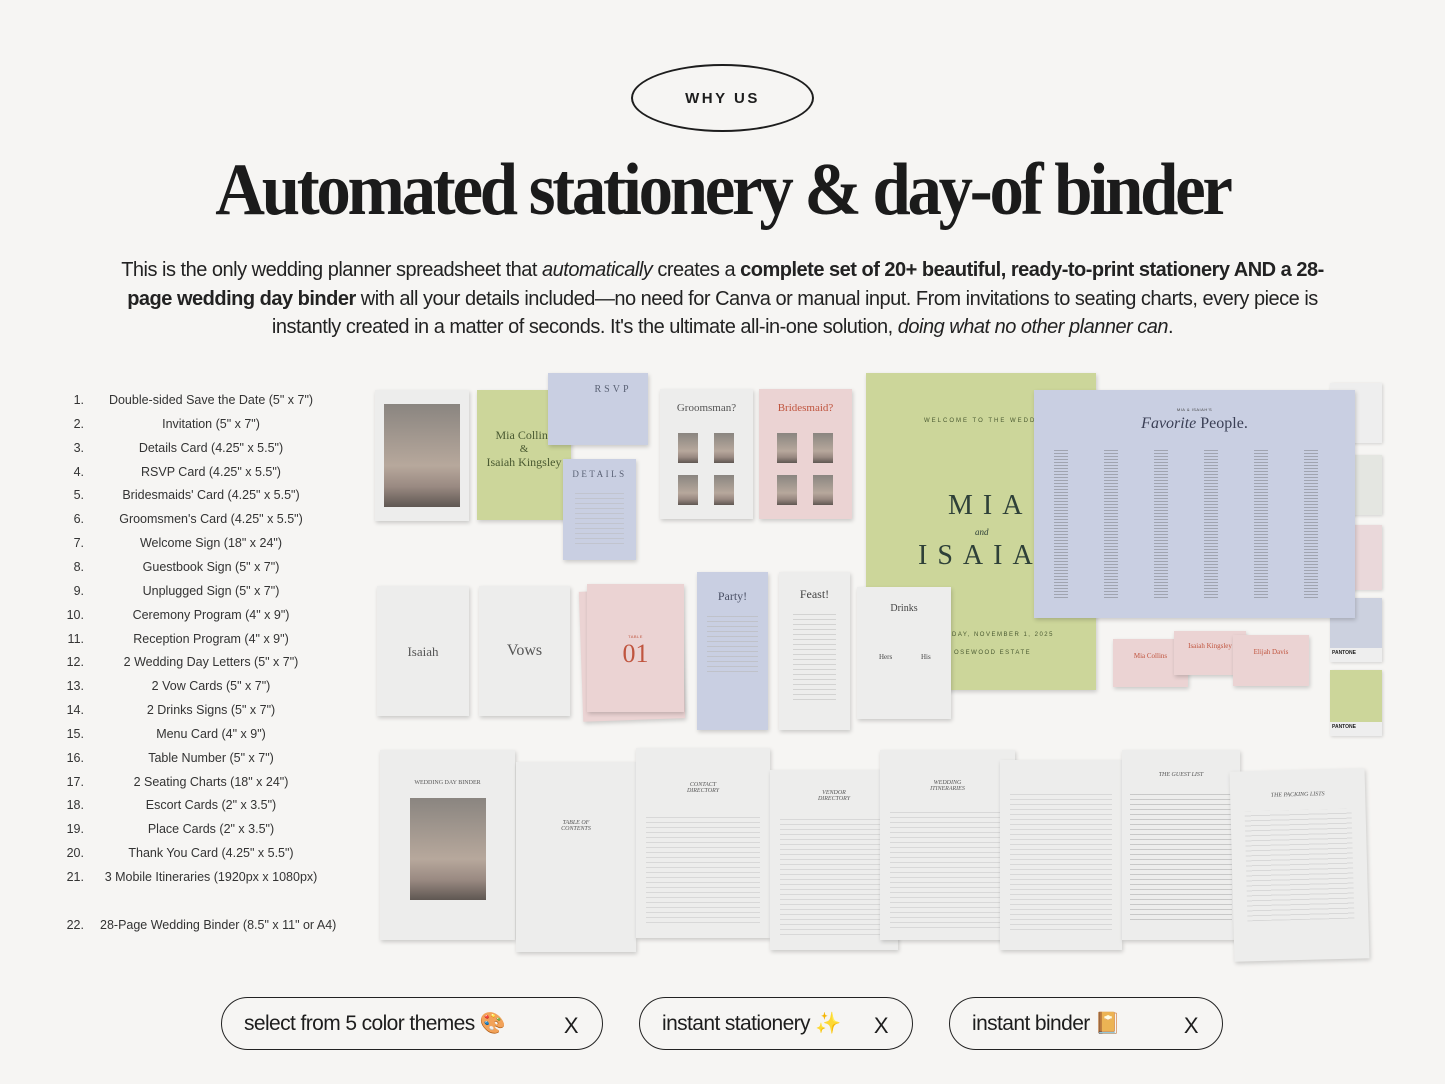  Describe the element at coordinates (1271, 660) in the screenshot. I see `place-card: Elijah Davis` at that location.